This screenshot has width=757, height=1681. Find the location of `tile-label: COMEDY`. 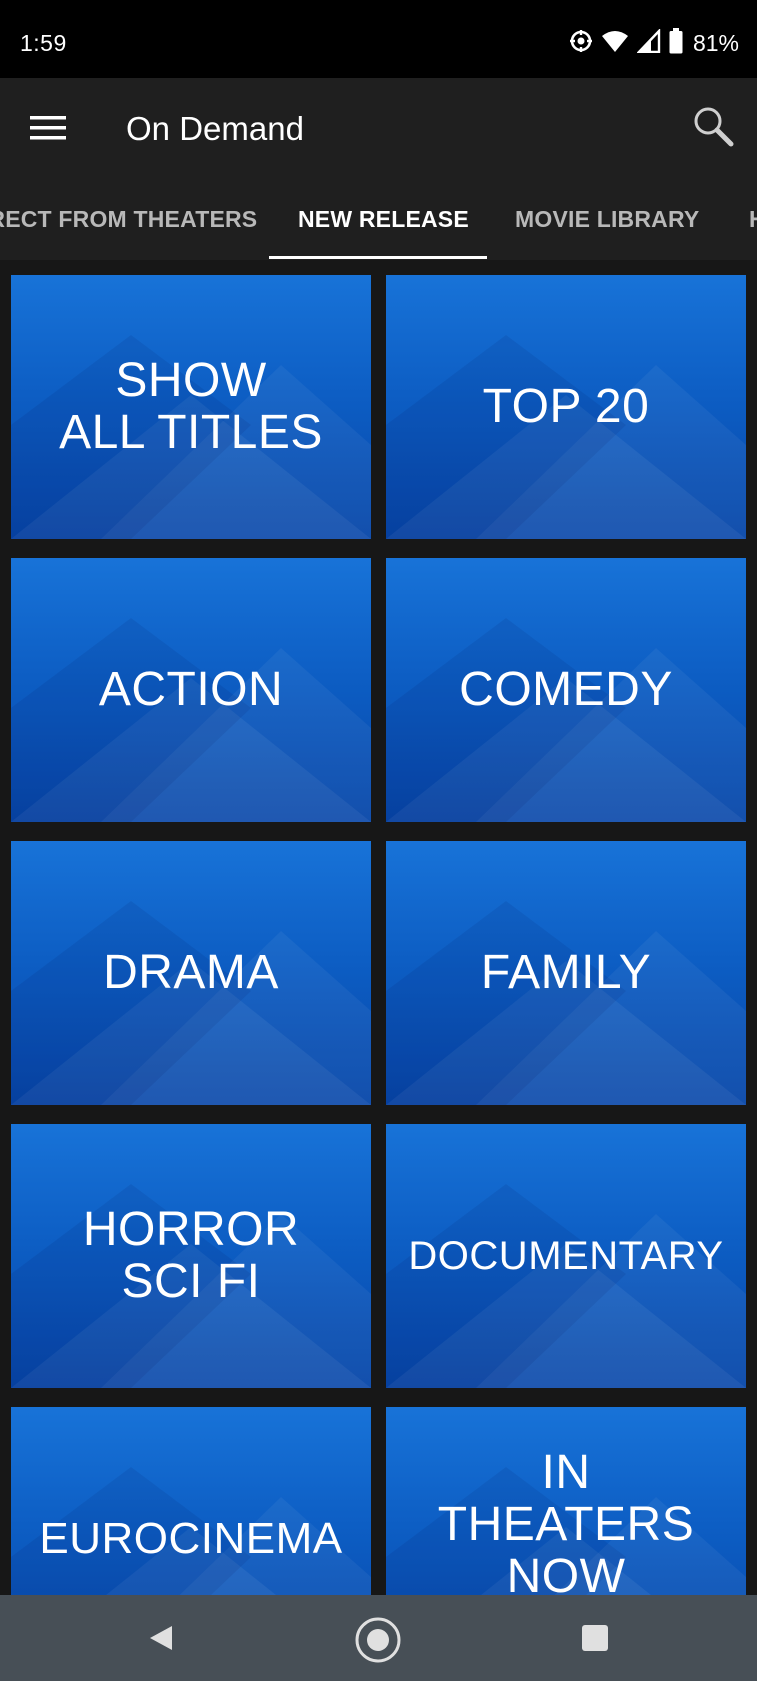

tile-label: COMEDY is located at coordinates (566, 689).